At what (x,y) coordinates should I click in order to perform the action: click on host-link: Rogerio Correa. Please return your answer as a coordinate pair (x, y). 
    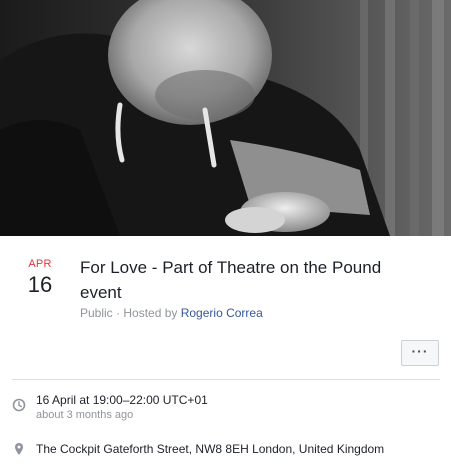
    Looking at the image, I should click on (222, 313).